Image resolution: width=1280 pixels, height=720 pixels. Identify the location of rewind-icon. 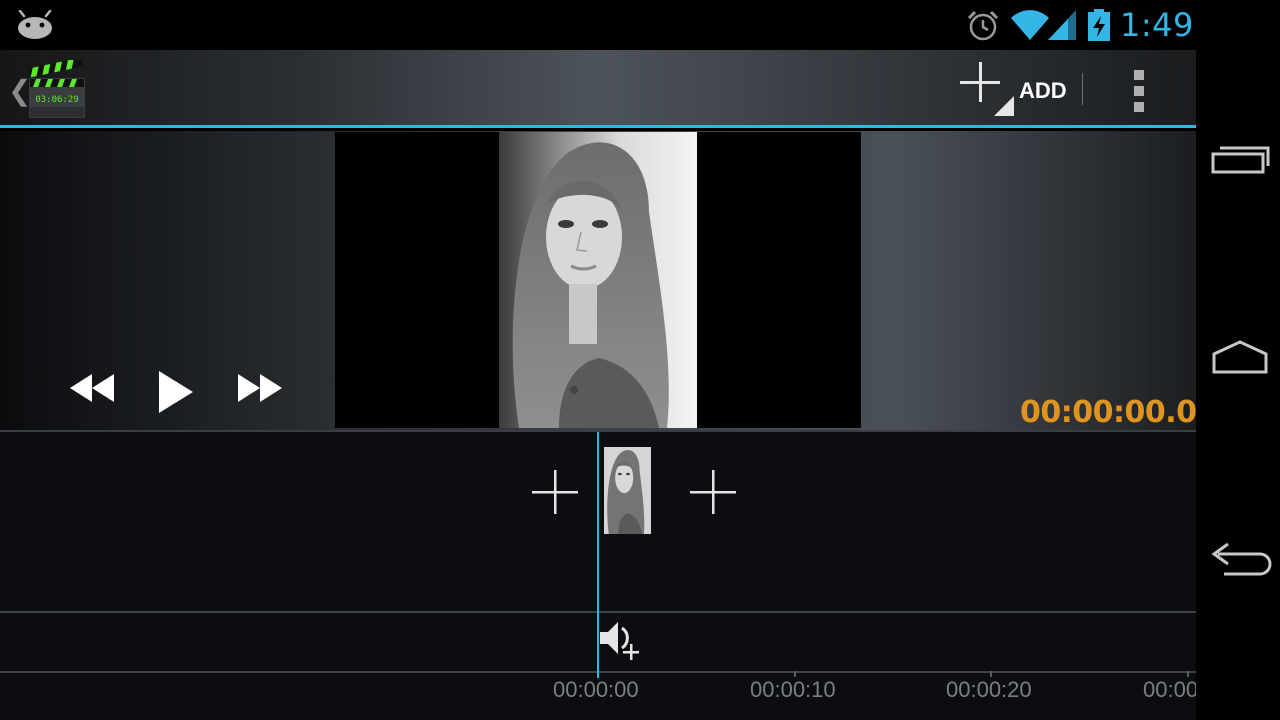
(92, 390).